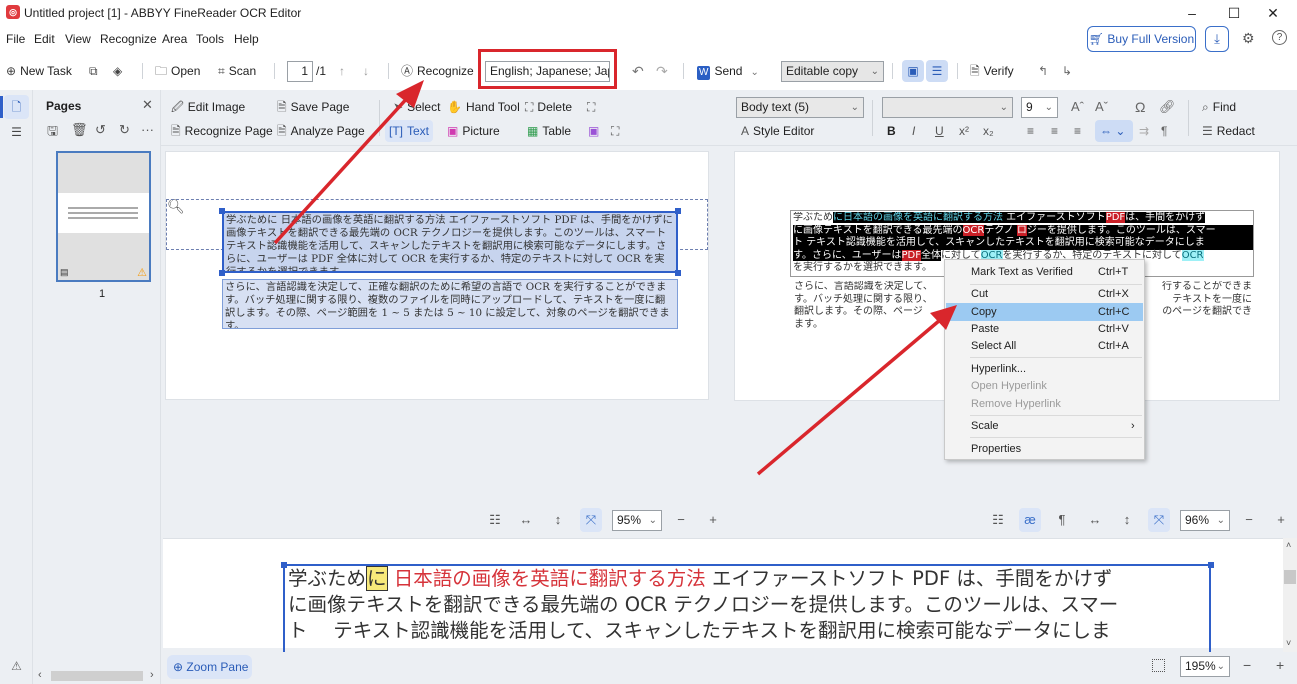 The height and width of the screenshot is (684, 1297). Describe the element at coordinates (992, 71) in the screenshot. I see `verify-button: 🗎 Verify` at that location.